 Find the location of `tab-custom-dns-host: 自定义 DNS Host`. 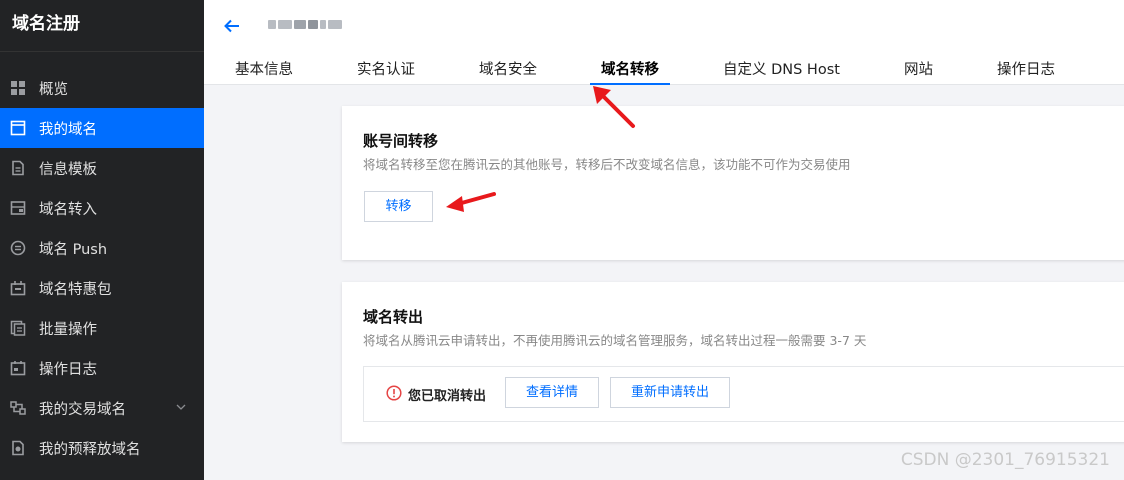

tab-custom-dns-host: 自定义 DNS Host is located at coordinates (781, 72).